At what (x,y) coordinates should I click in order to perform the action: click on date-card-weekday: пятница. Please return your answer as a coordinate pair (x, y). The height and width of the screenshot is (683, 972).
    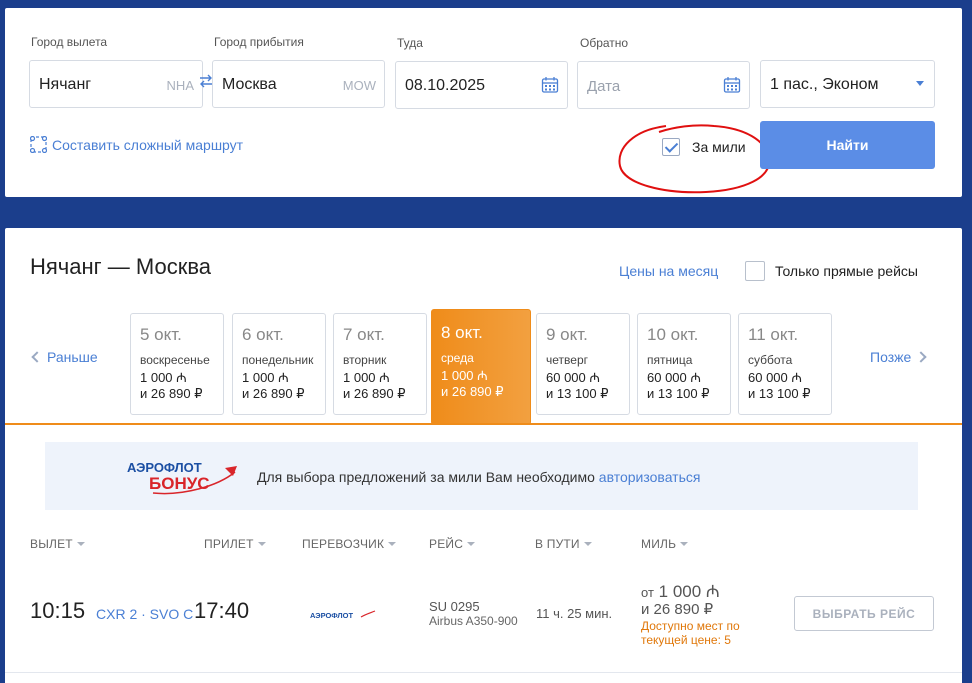
    Looking at the image, I should click on (670, 360).